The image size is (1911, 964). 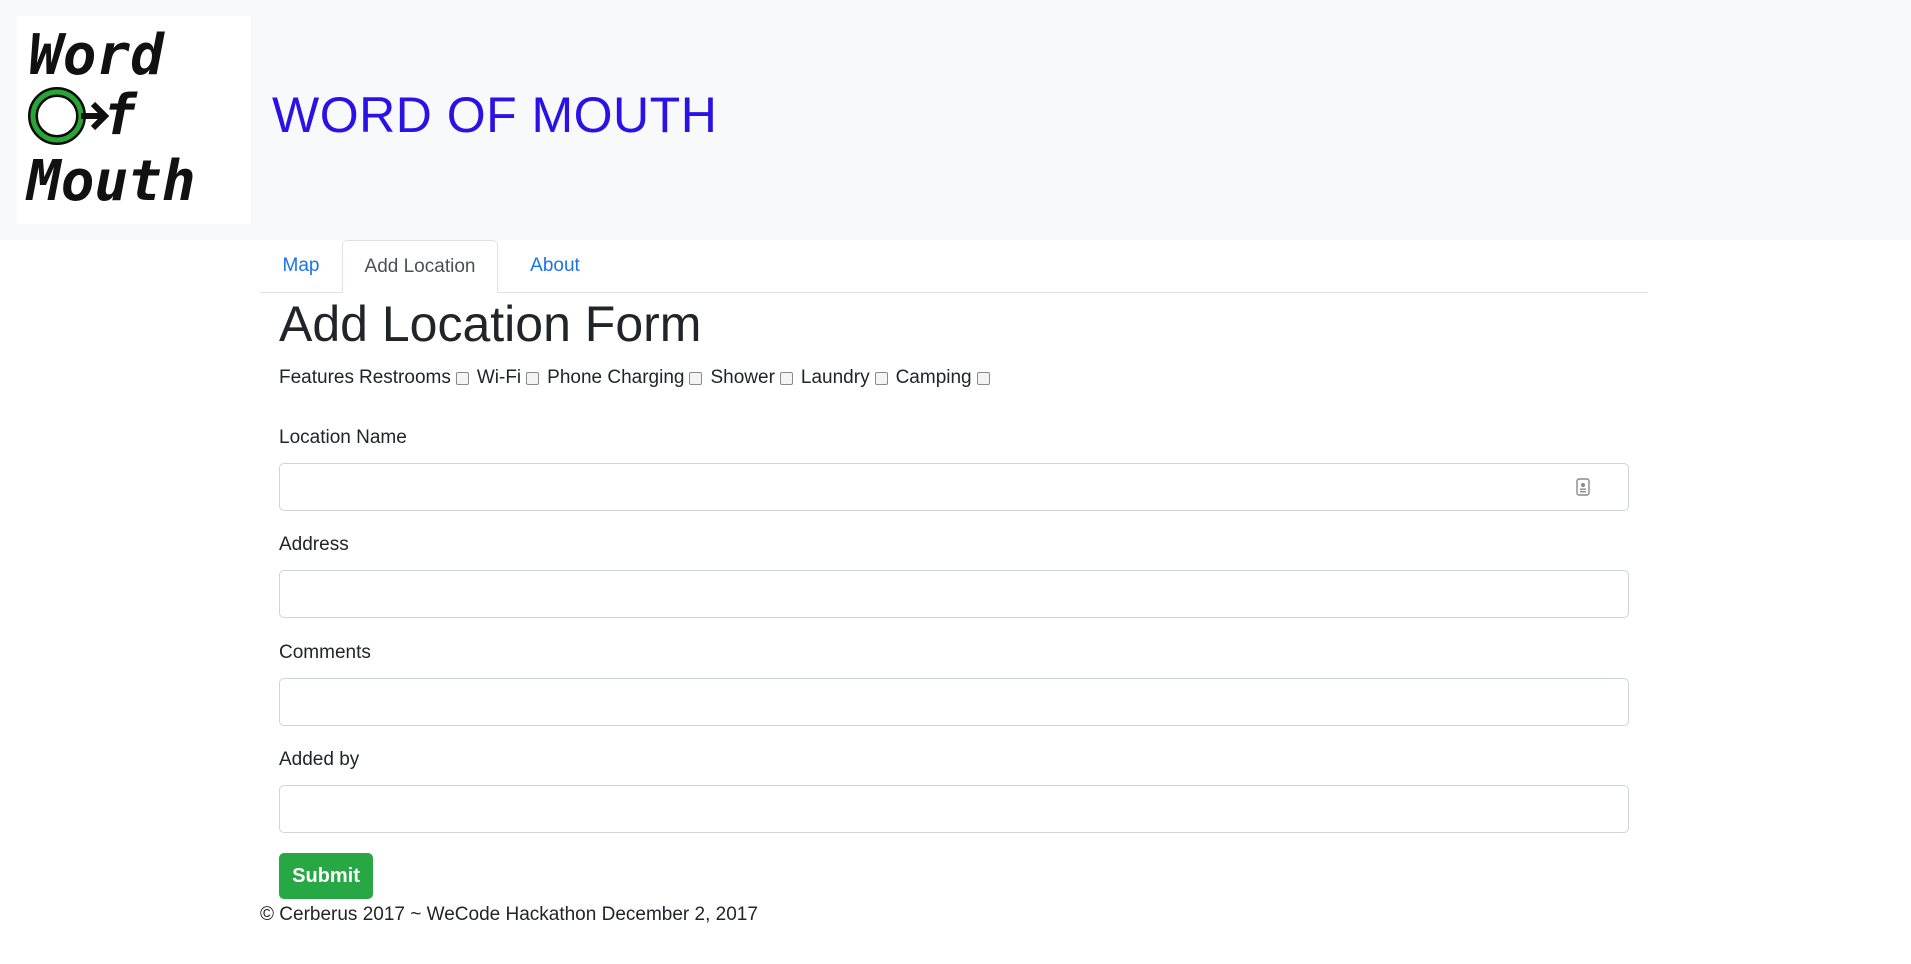 What do you see at coordinates (881, 378) in the screenshot?
I see `checkbox-laundry` at bounding box center [881, 378].